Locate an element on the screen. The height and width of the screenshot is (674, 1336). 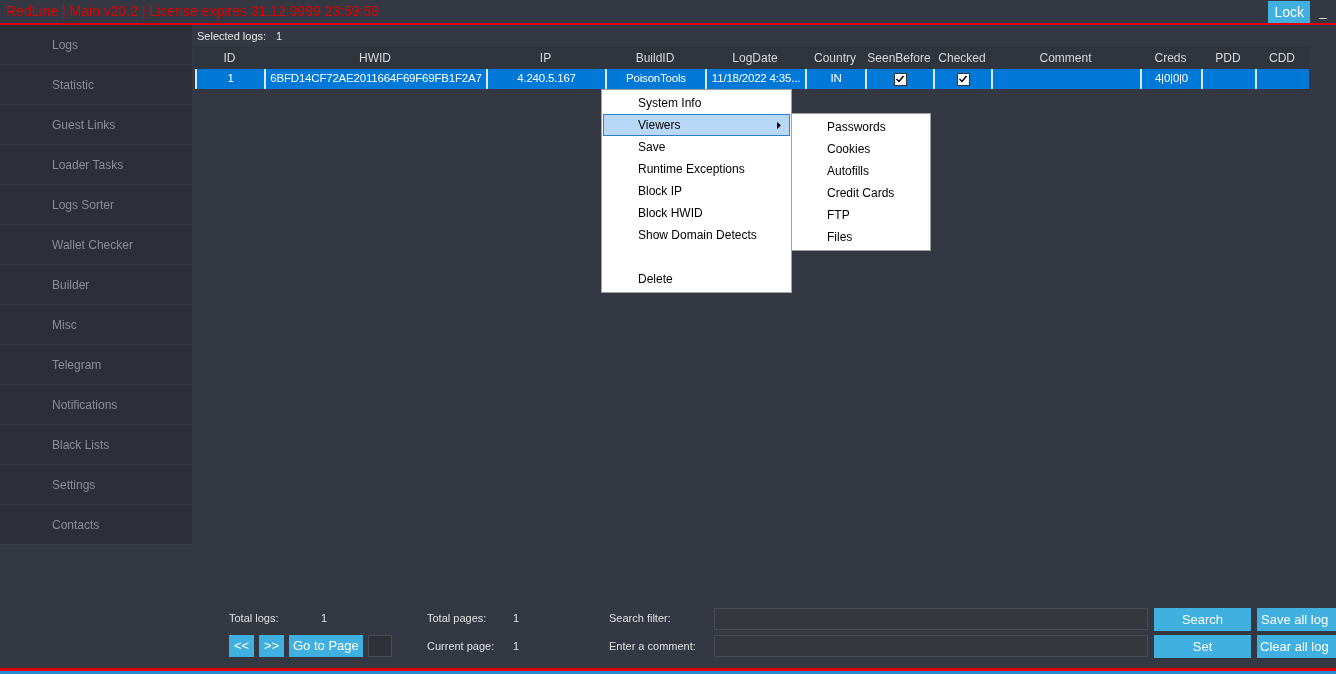
column-header: Checked is located at coordinates (962, 58).